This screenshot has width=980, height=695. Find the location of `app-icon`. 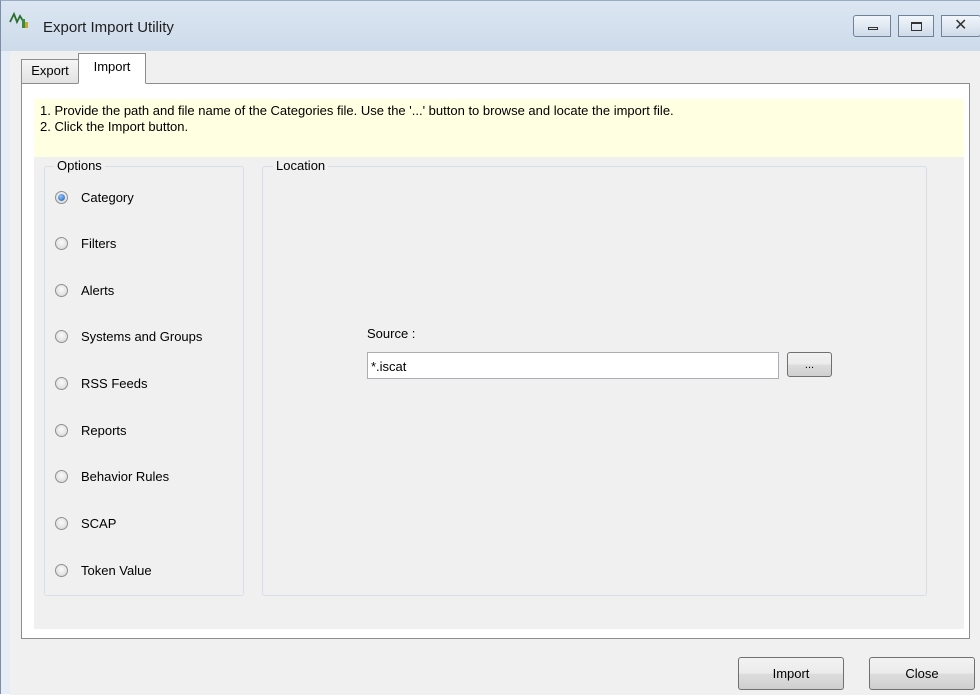

app-icon is located at coordinates (18, 19).